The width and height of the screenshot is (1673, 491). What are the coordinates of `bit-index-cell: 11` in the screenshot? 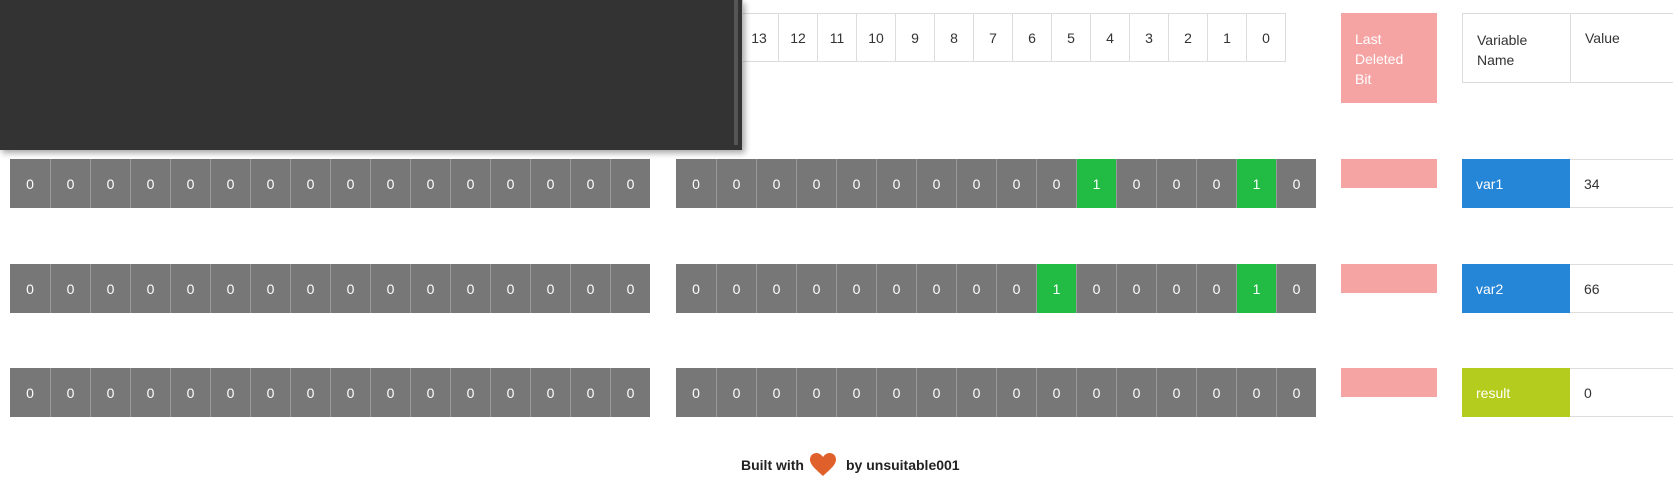 It's located at (837, 37).